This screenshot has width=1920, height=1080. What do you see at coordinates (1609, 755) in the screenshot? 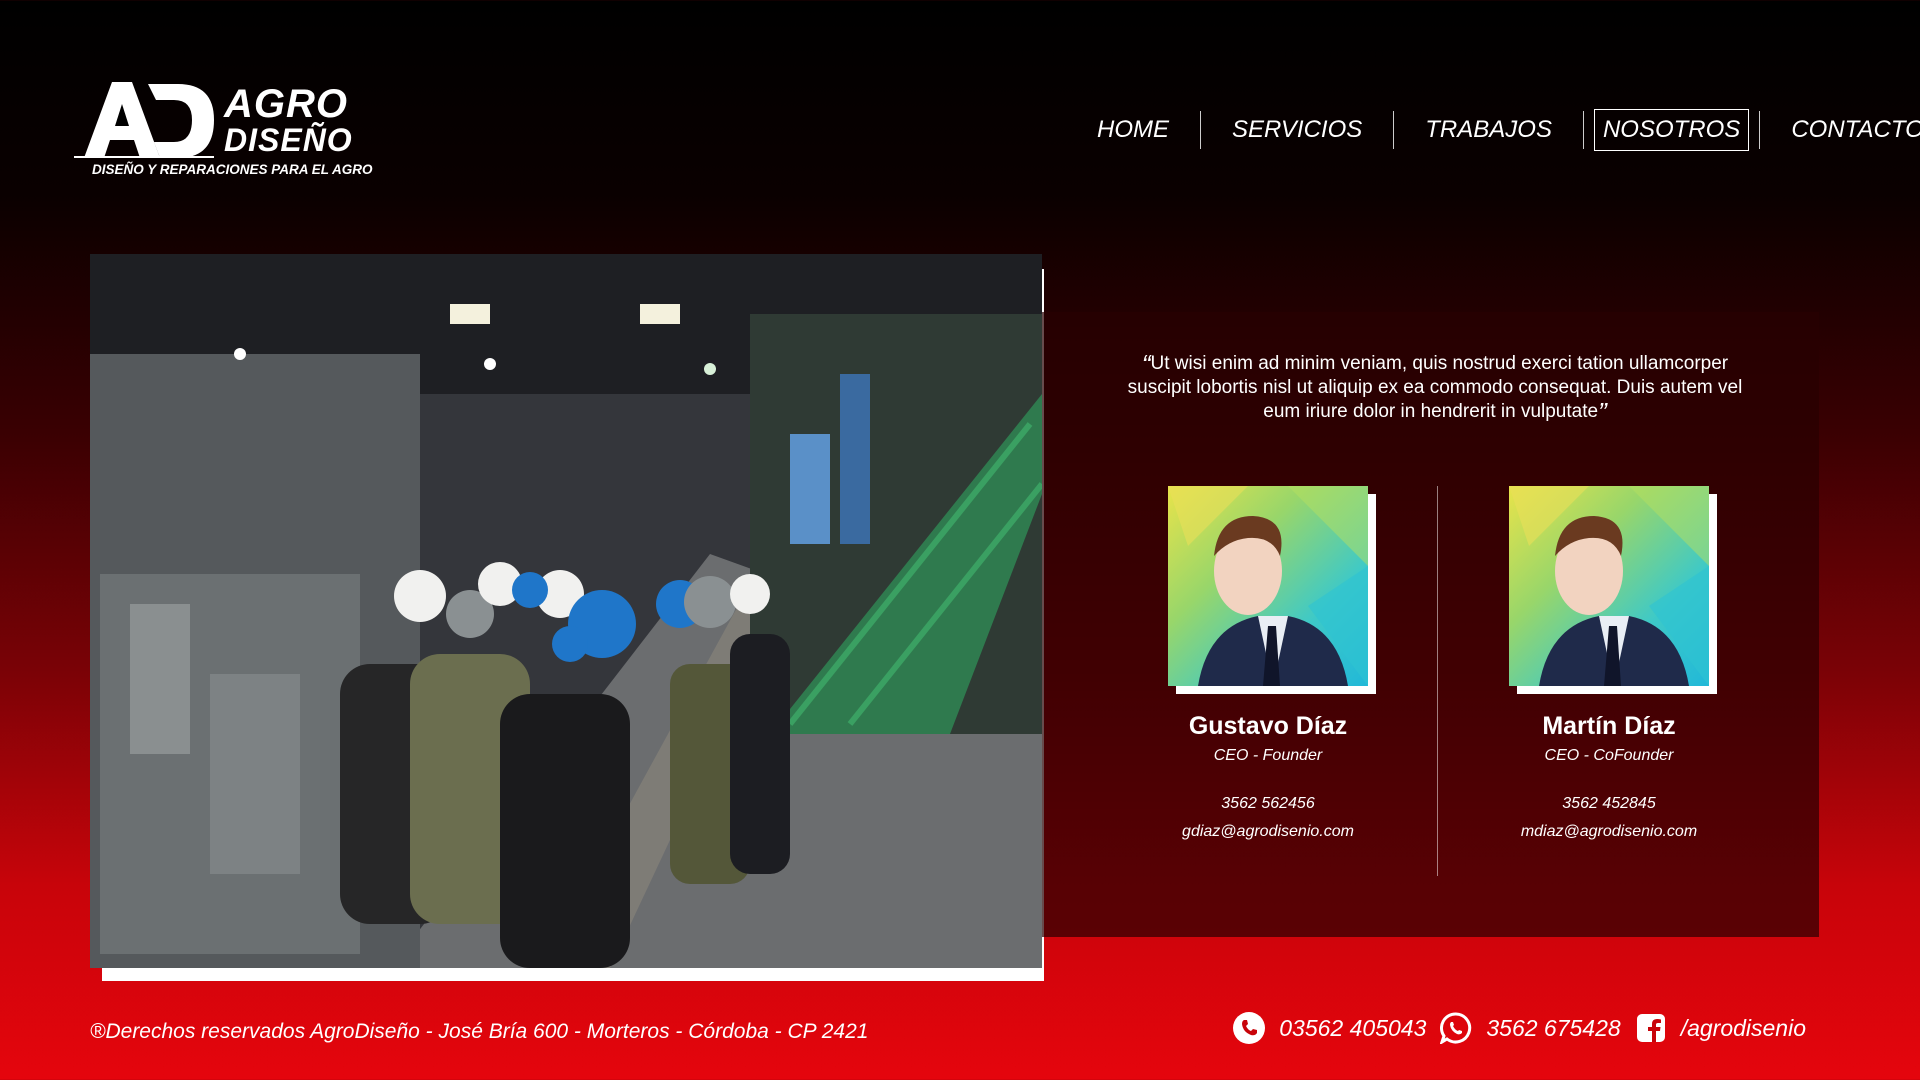
I see `member-role: CEO - CoFounder` at bounding box center [1609, 755].